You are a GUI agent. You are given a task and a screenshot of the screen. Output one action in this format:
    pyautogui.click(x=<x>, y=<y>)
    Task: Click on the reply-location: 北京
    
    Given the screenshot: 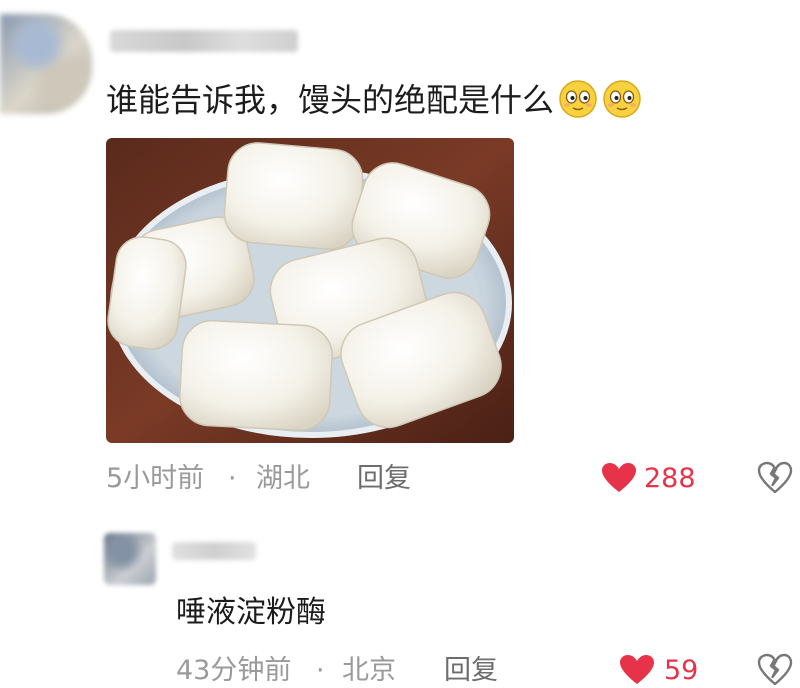 What is the action you would take?
    pyautogui.click(x=369, y=670)
    